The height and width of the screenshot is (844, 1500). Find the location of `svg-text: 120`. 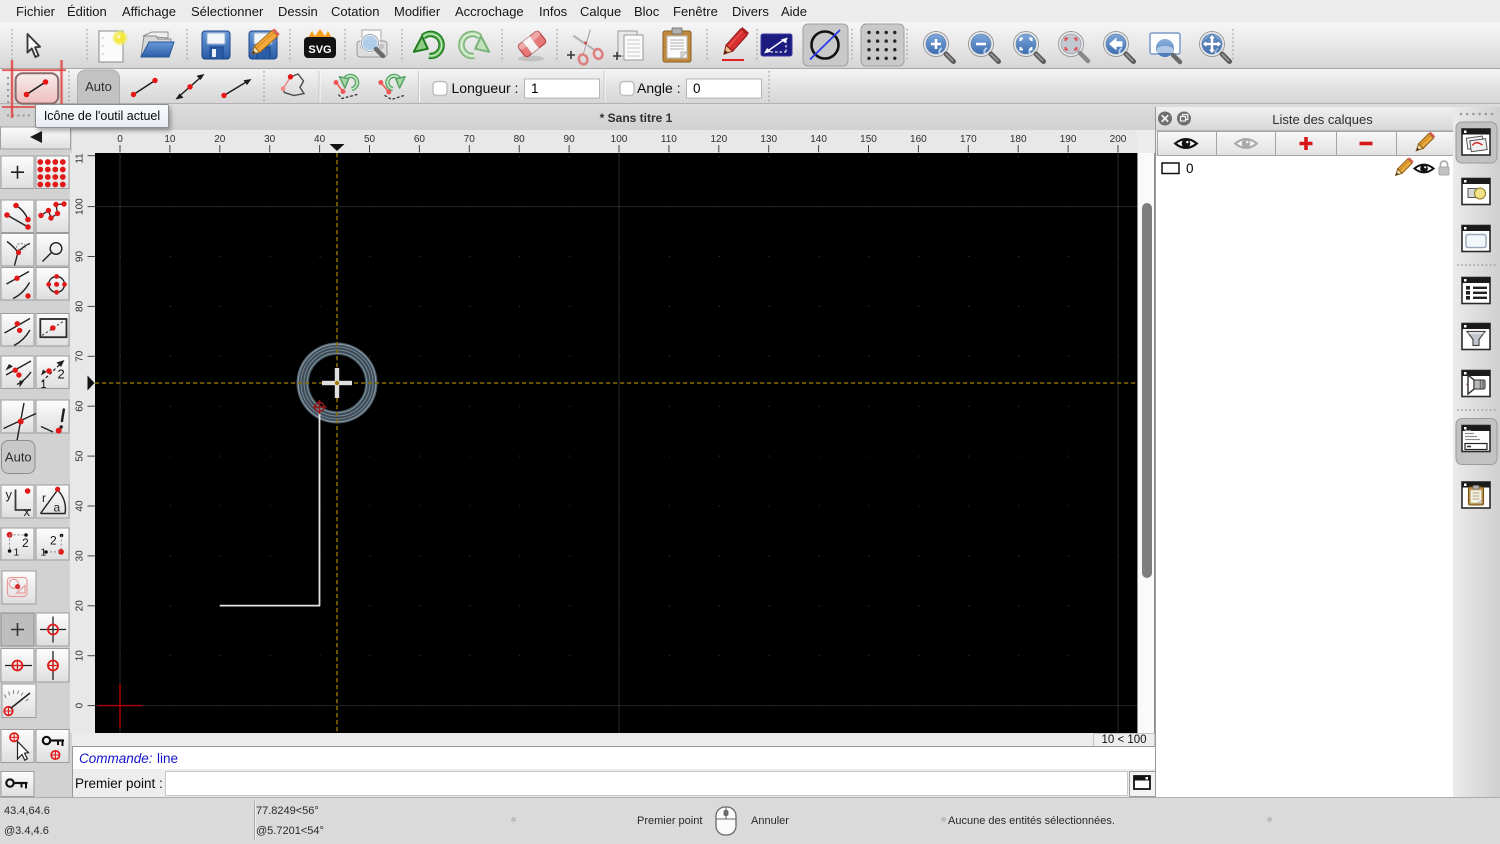

svg-text: 120 is located at coordinates (718, 139).